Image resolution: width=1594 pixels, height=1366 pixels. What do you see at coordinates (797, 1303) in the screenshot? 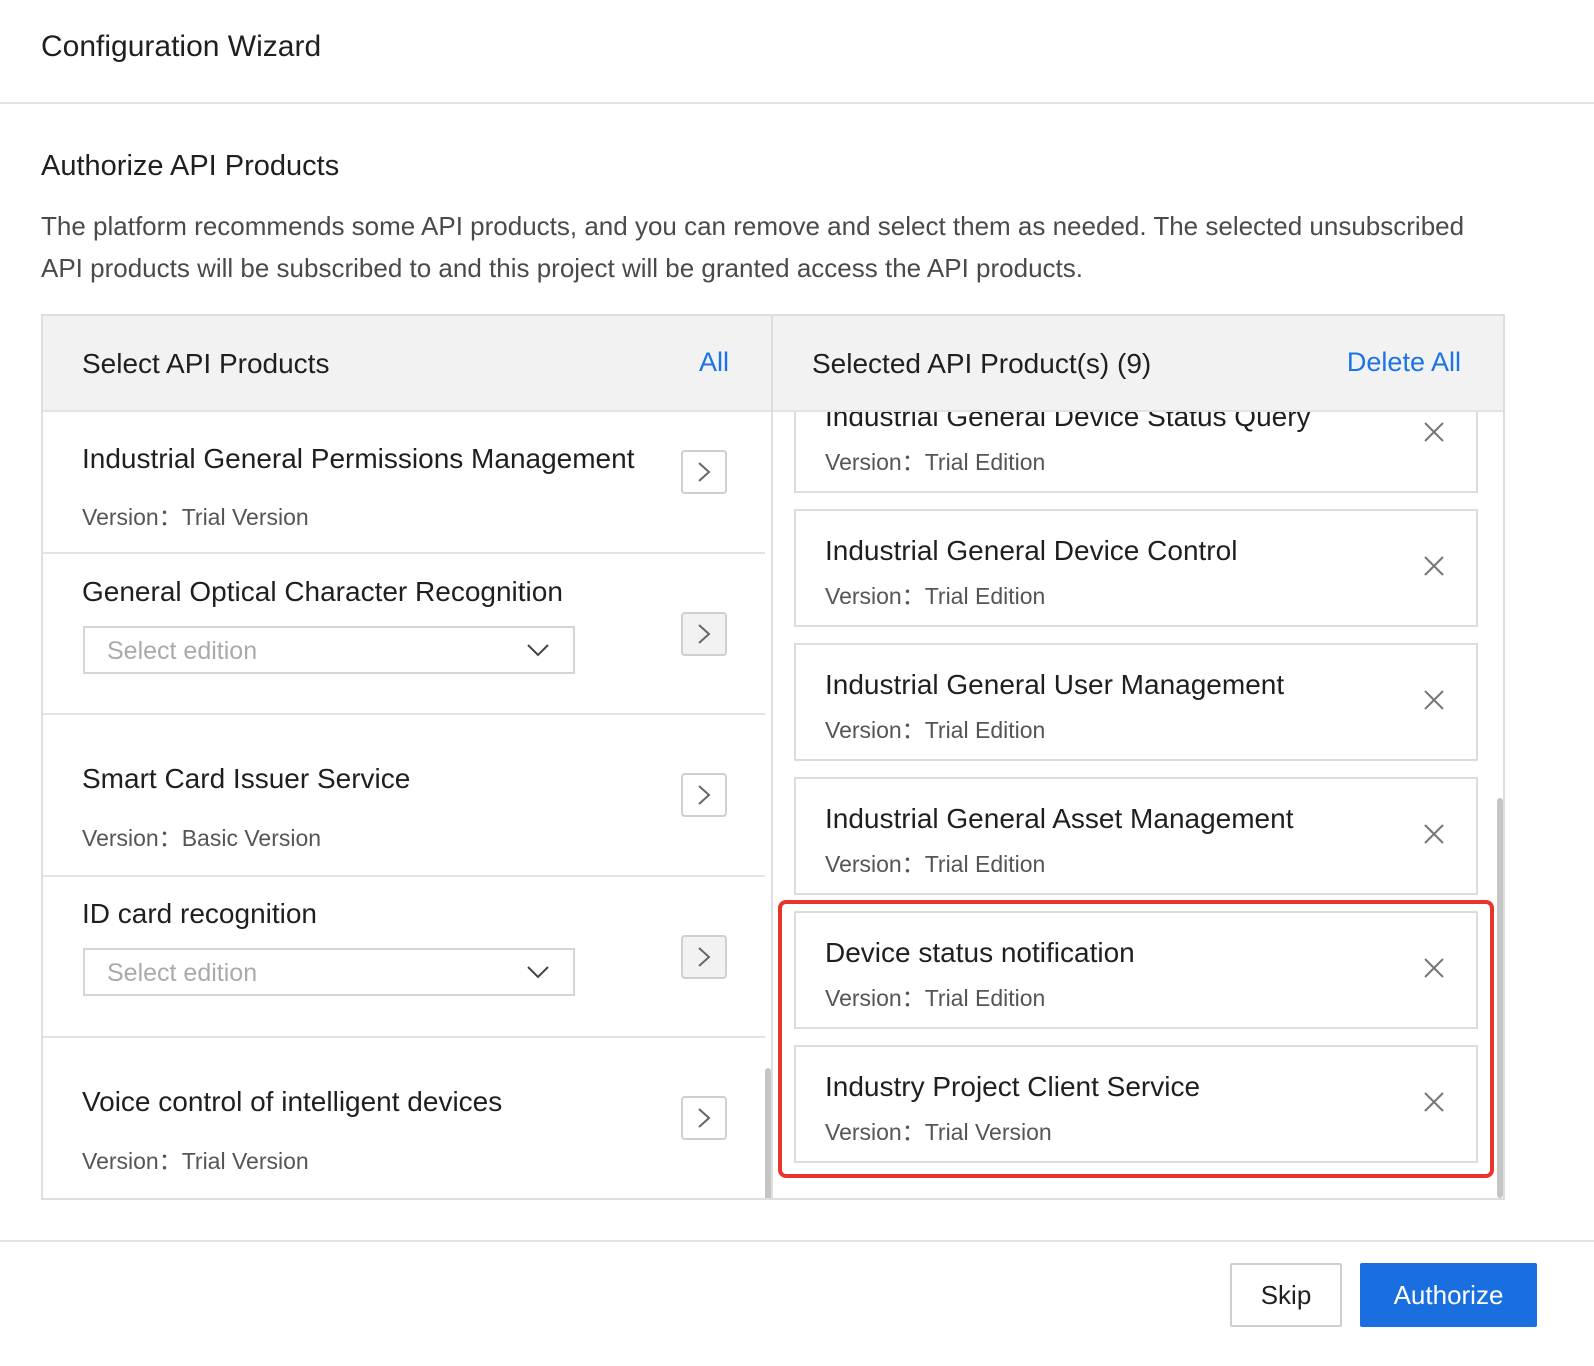
I see `dialog-footer: Skip Authorize` at bounding box center [797, 1303].